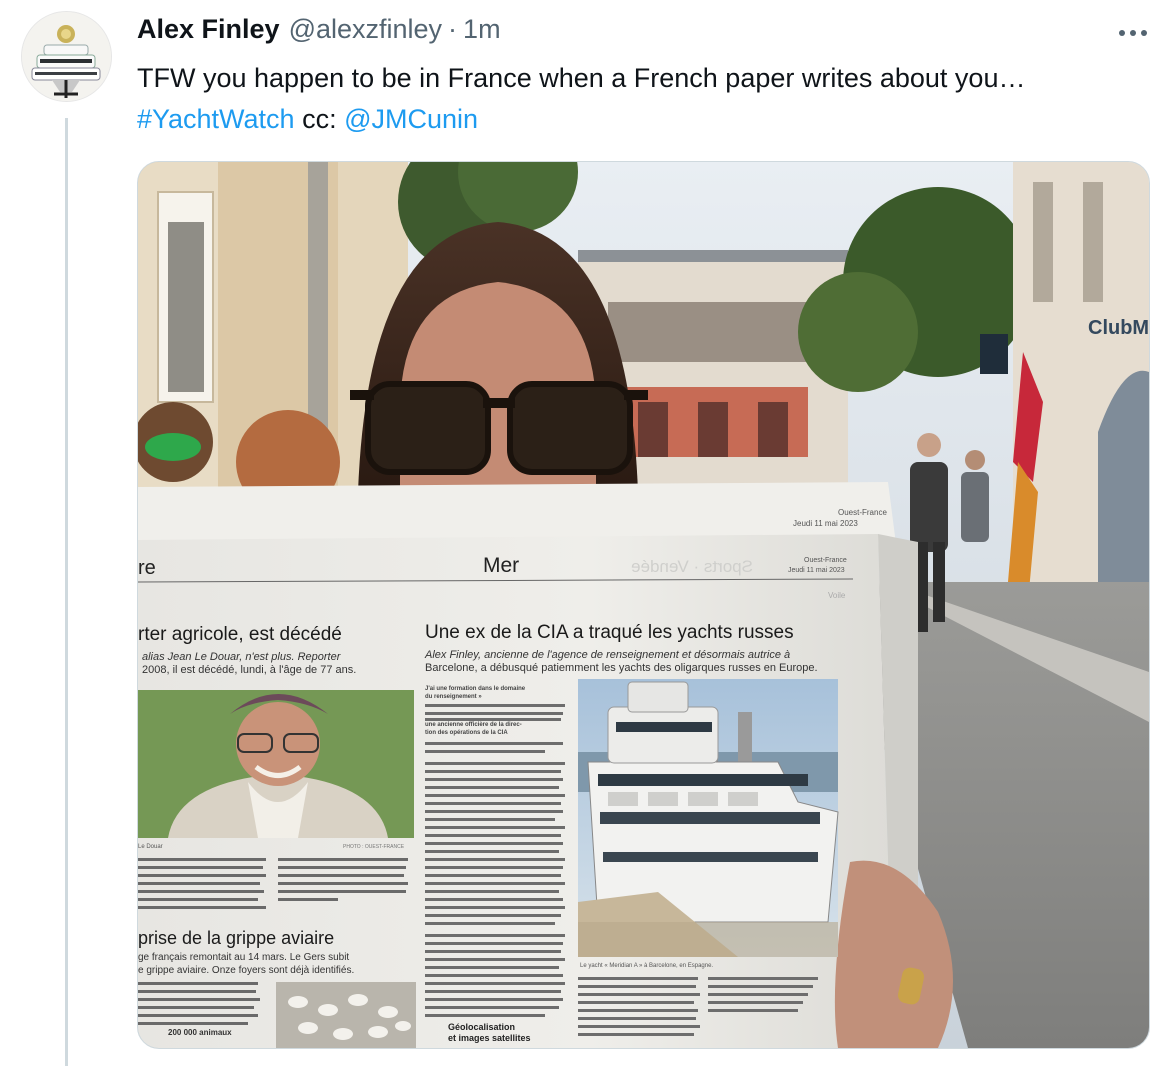 This screenshot has height=1066, width=1162. I want to click on left-footer: 200 000 animaux, so click(200, 1032).